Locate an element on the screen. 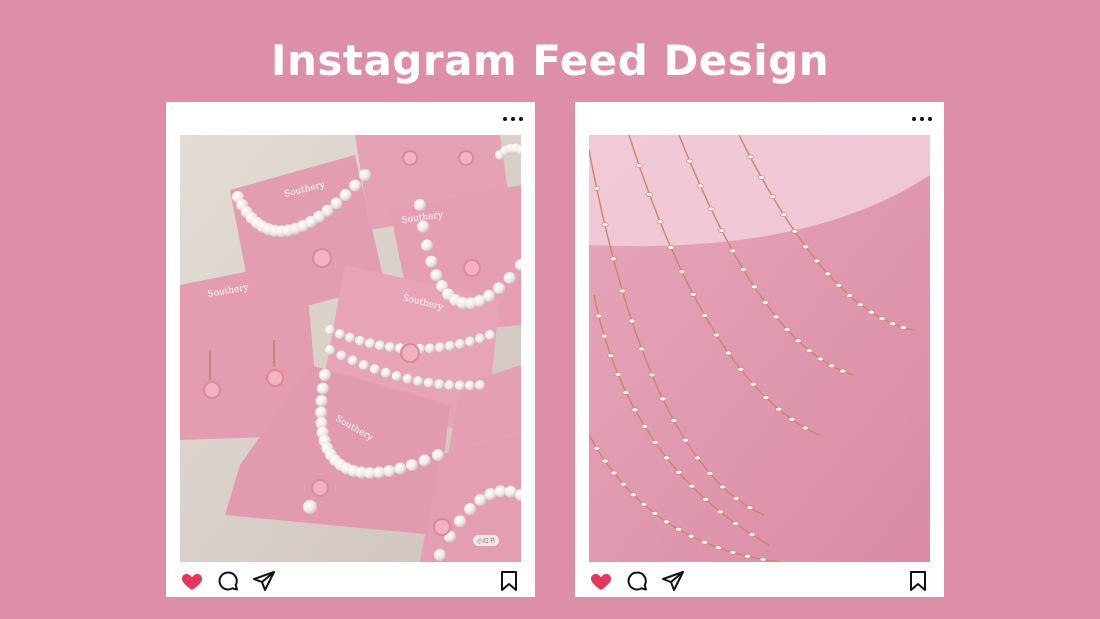 The image size is (1100, 619). page-title: Instagram Feed Design is located at coordinates (550, 60).